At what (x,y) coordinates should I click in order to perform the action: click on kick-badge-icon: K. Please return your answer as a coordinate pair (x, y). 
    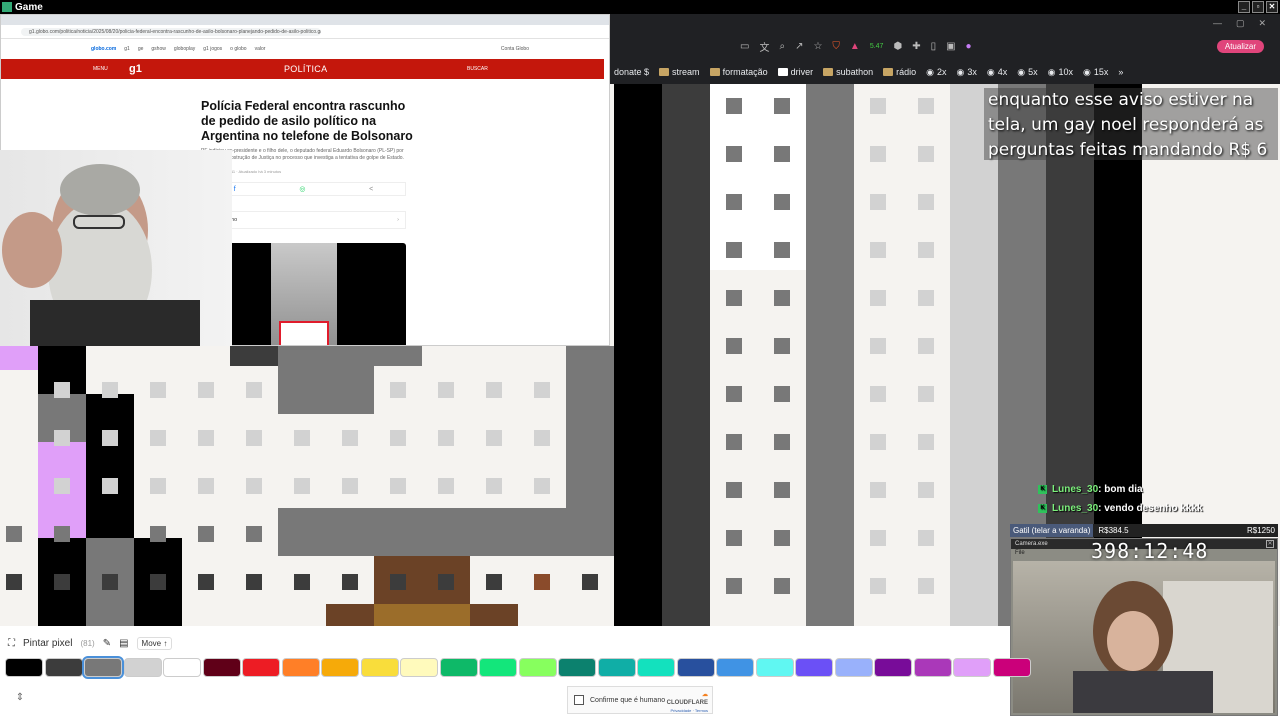
    Looking at the image, I should click on (1042, 489).